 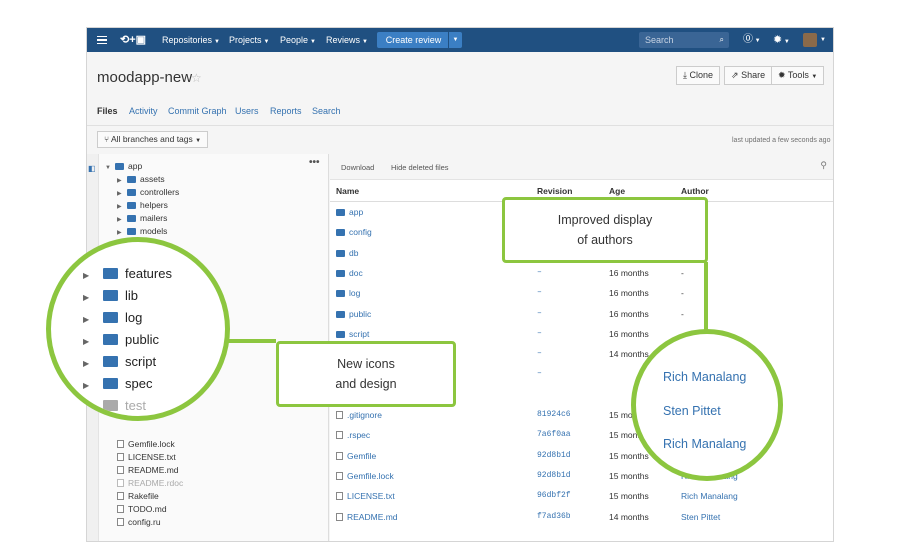 I want to click on file-name-link: Gemfile, so click(x=356, y=456).